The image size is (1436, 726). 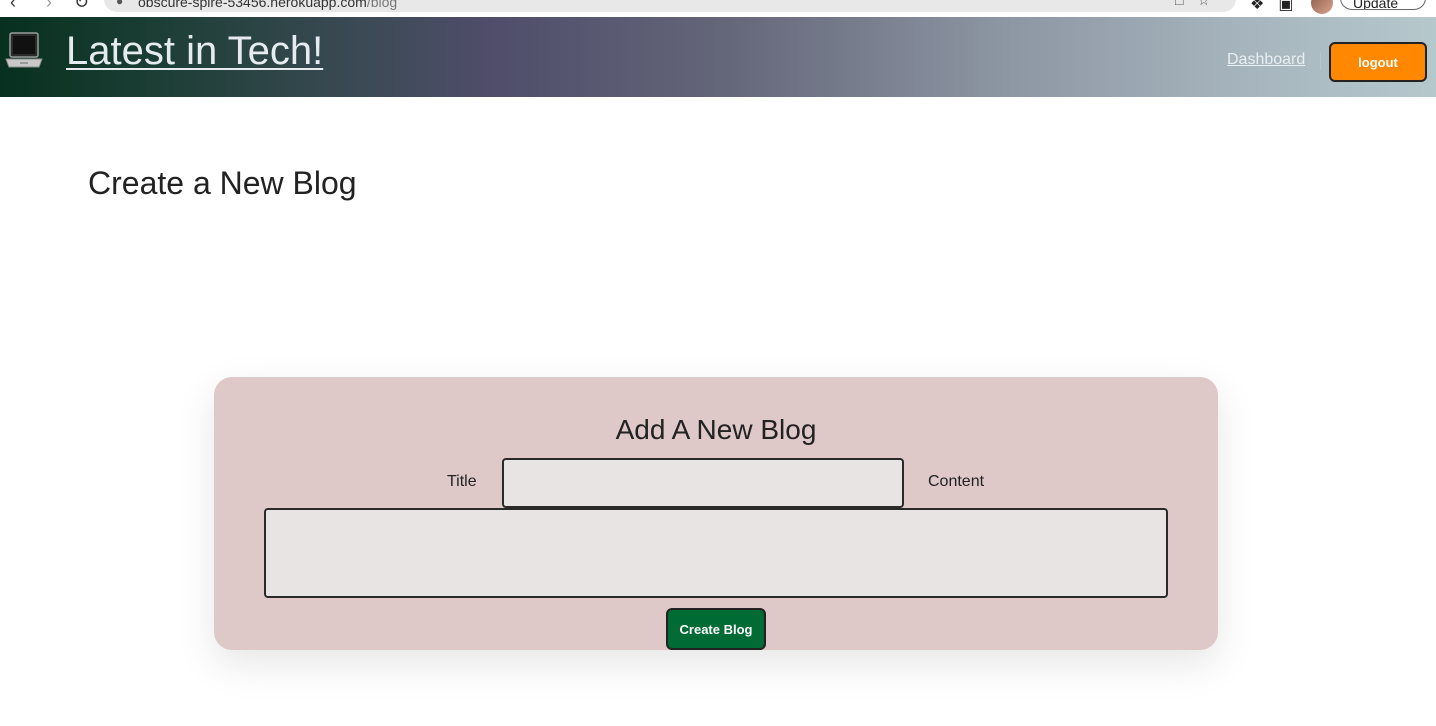 I want to click on nav-dashboard-link: Dashboard, so click(x=1266, y=60).